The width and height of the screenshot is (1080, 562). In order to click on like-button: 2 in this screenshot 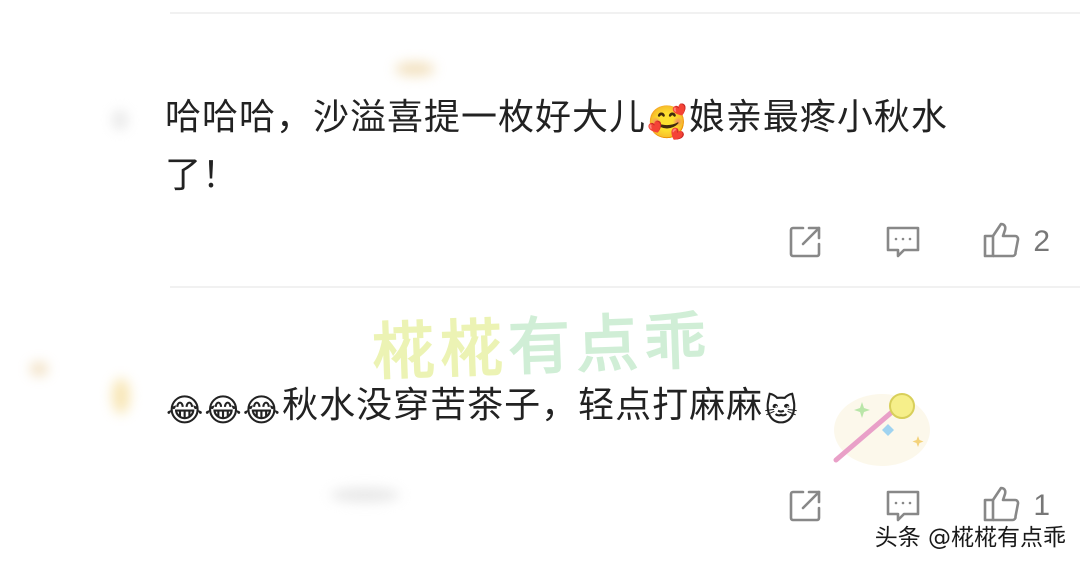, I will do `click(1015, 242)`.